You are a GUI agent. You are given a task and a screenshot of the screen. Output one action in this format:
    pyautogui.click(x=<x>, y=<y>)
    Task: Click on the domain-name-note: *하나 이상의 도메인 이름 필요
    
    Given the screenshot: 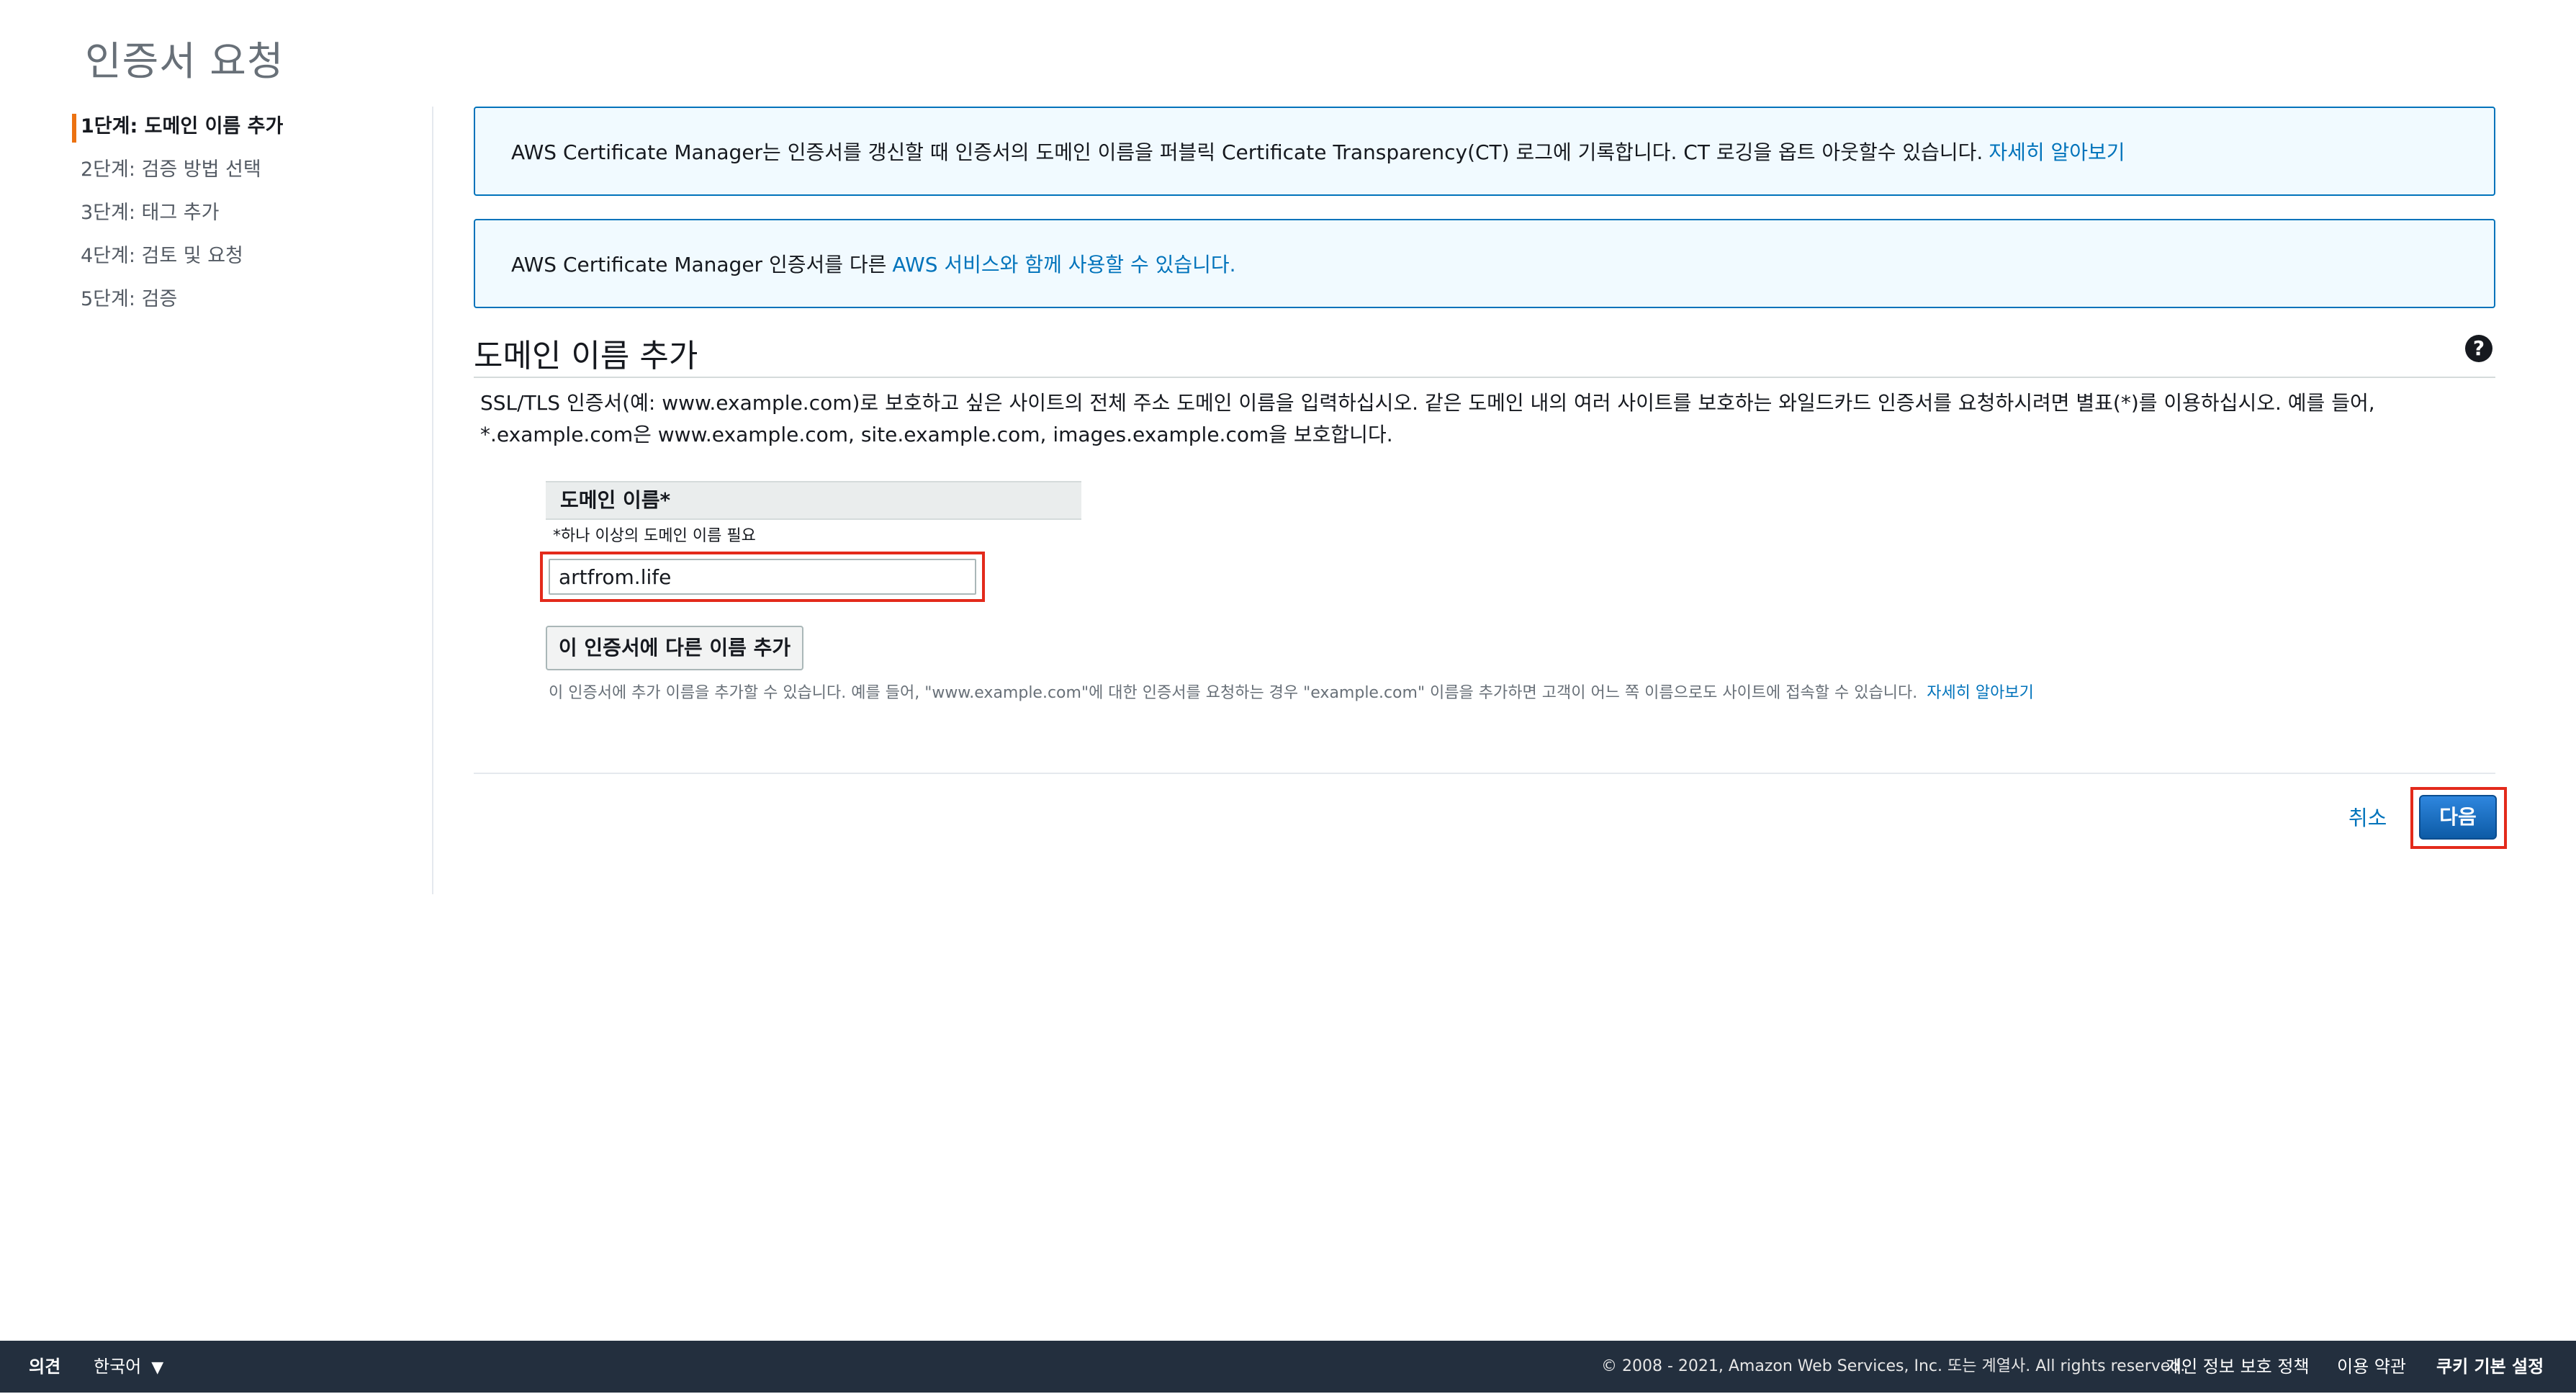 What is the action you would take?
    pyautogui.click(x=654, y=536)
    